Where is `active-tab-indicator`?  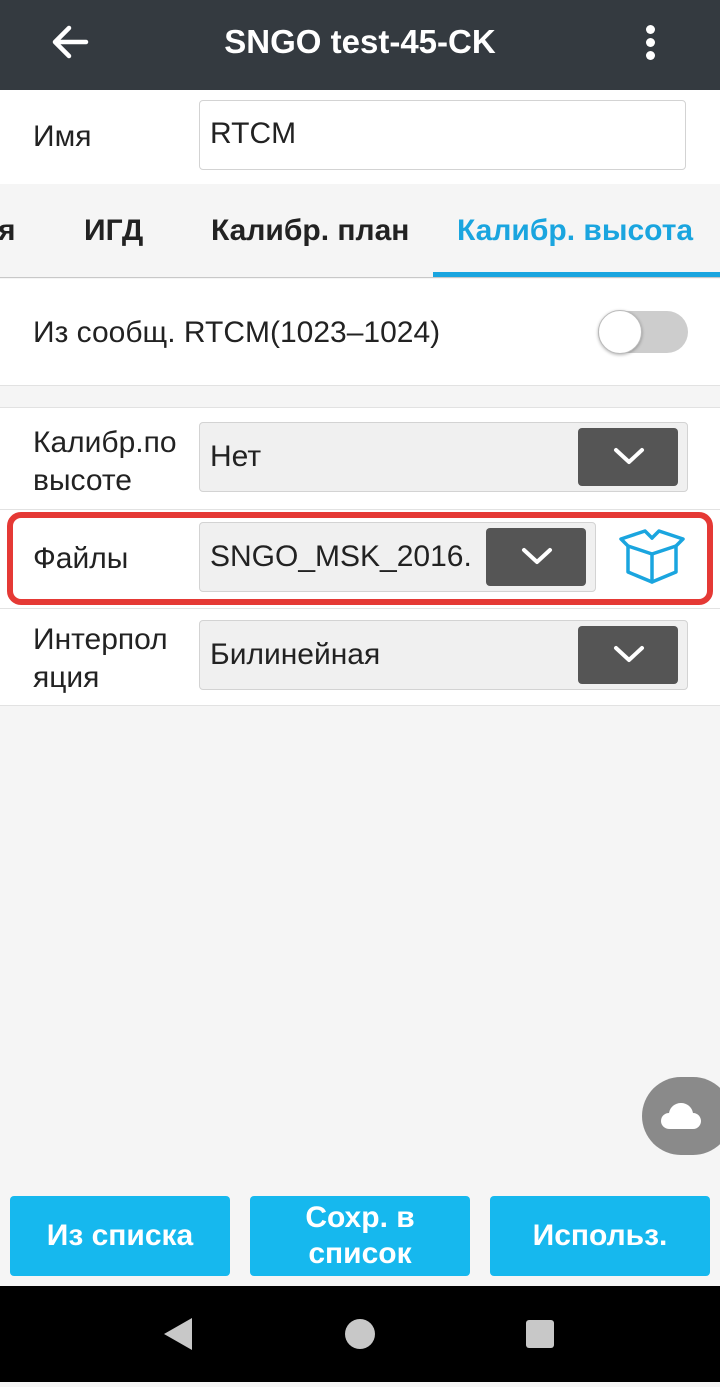
active-tab-indicator is located at coordinates (576, 274).